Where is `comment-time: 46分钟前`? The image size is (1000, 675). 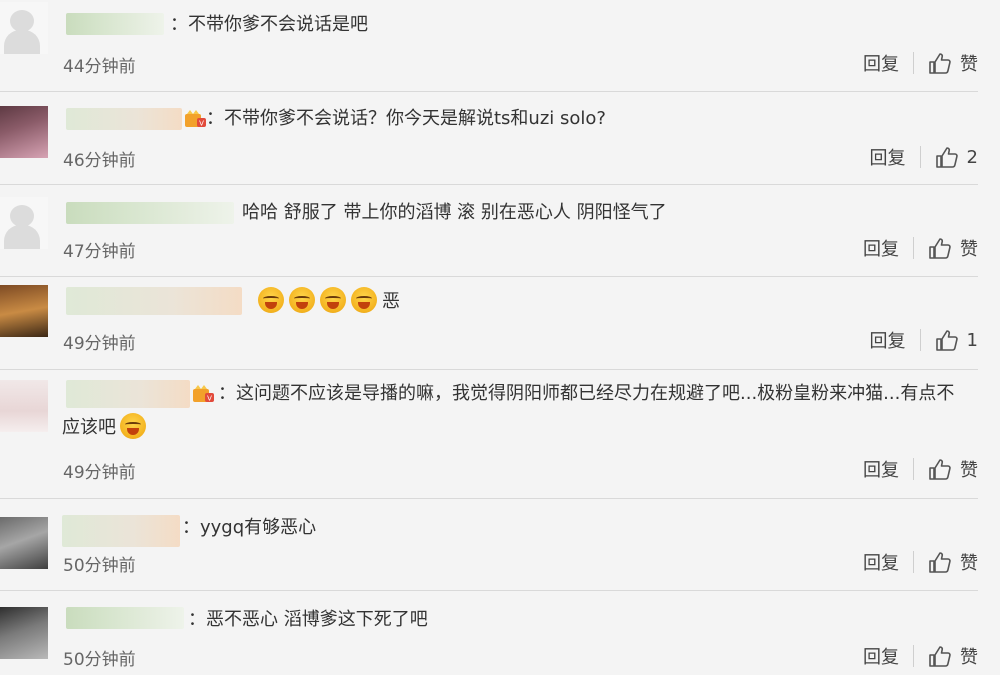
comment-time: 46分钟前 is located at coordinates (99, 161).